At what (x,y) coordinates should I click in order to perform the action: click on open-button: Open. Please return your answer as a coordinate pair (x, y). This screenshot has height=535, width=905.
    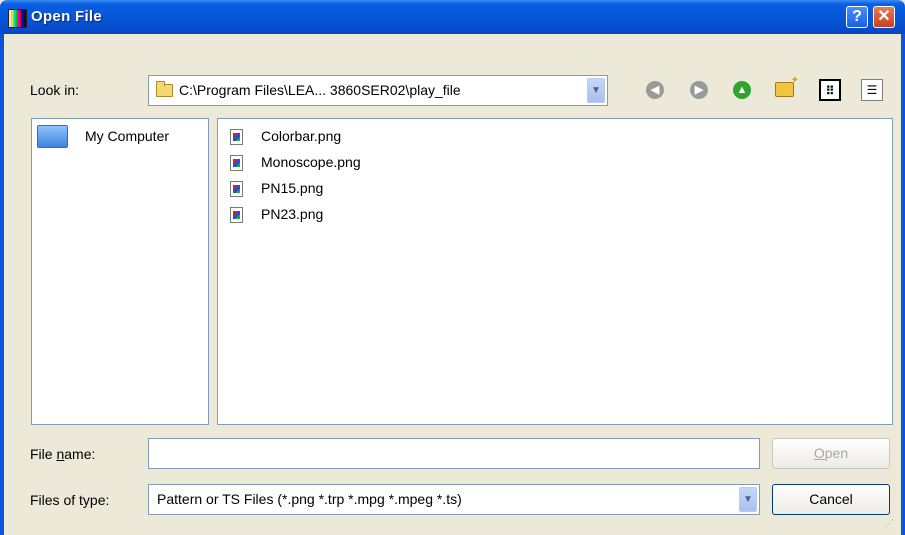
    Looking at the image, I should click on (831, 453).